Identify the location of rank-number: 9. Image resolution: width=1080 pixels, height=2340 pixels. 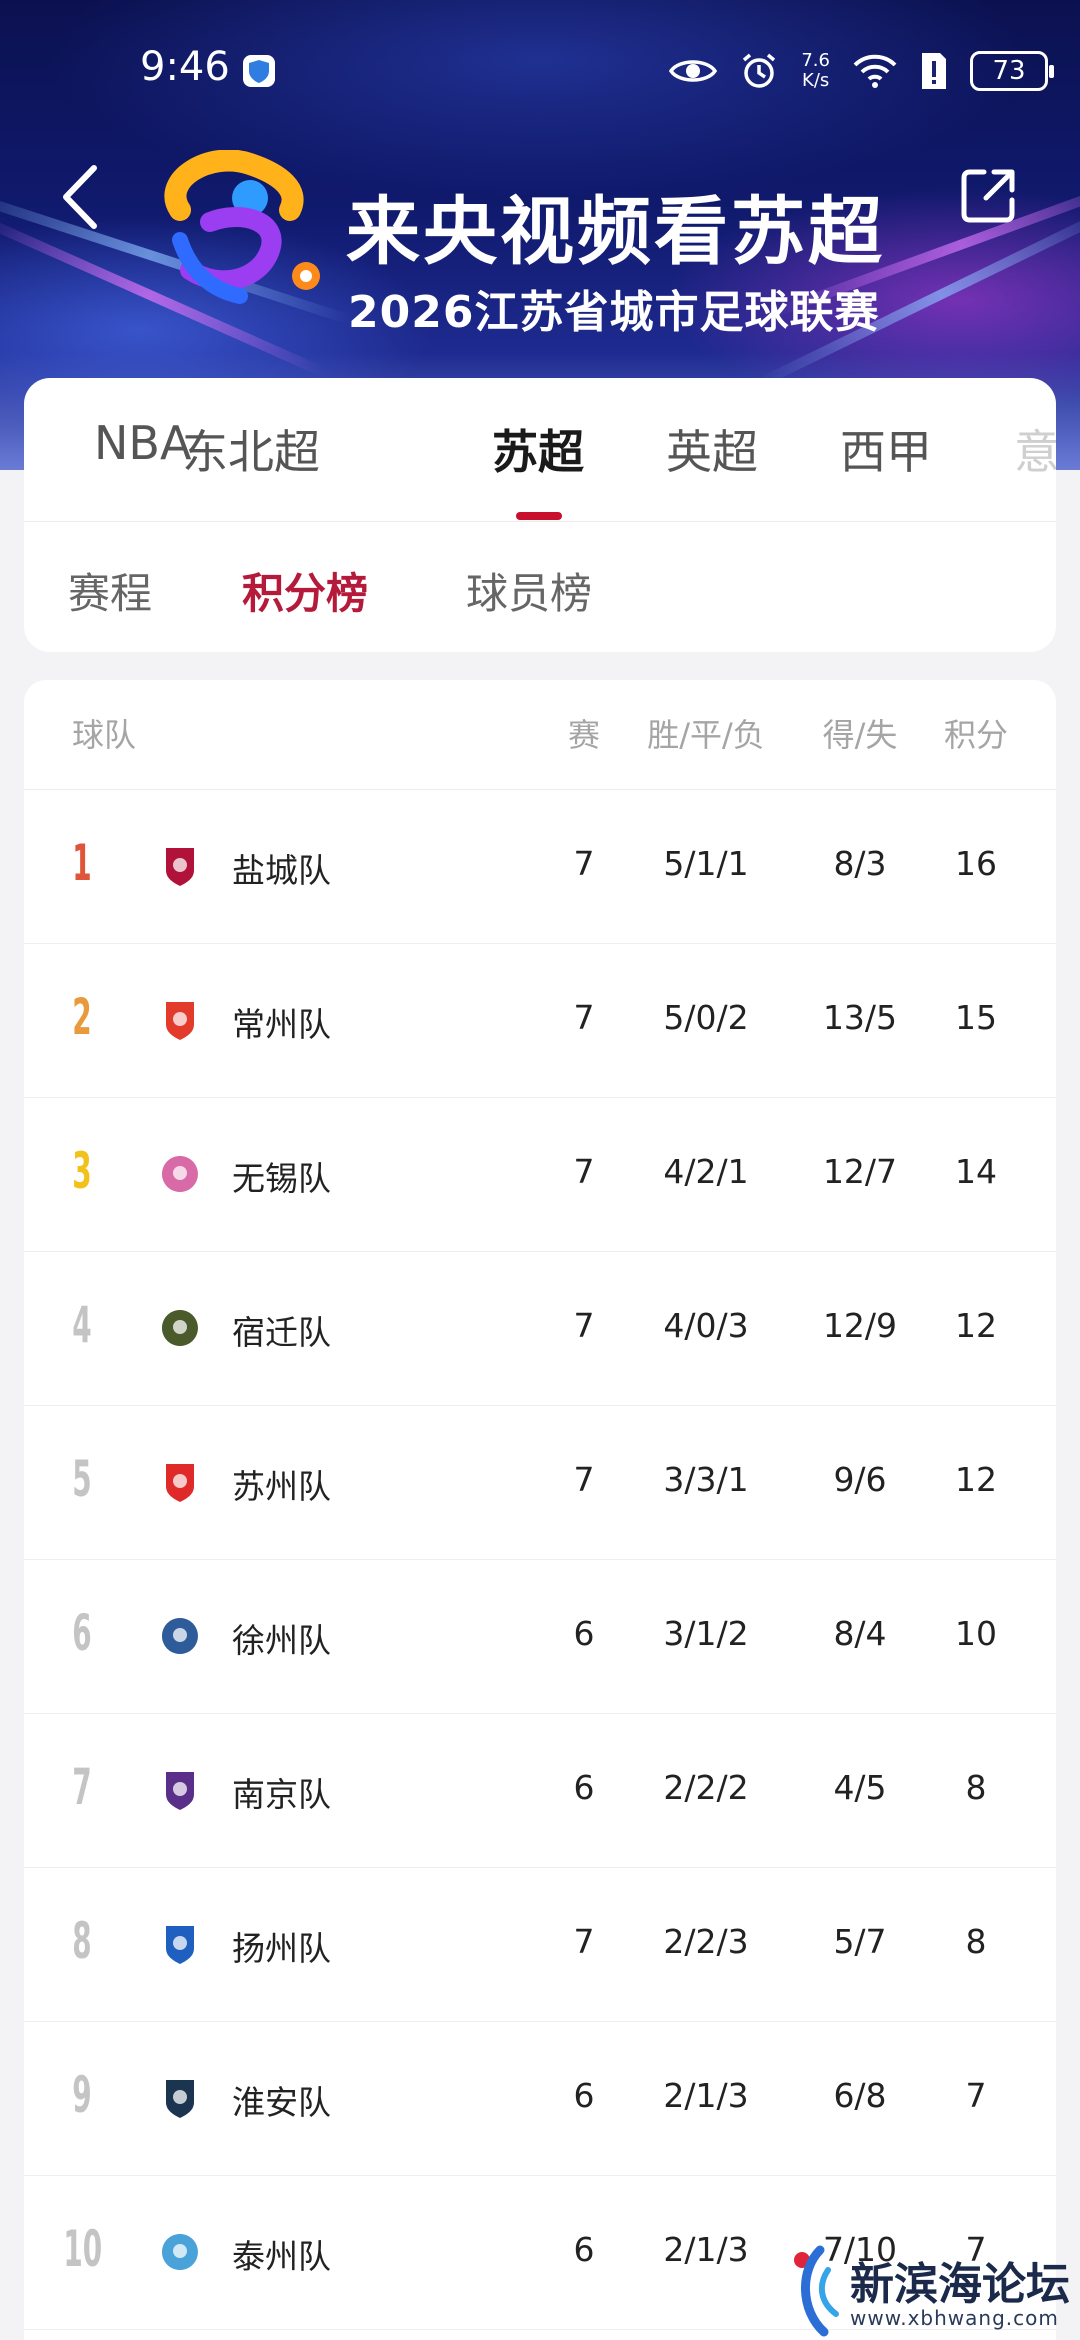
(82, 2095).